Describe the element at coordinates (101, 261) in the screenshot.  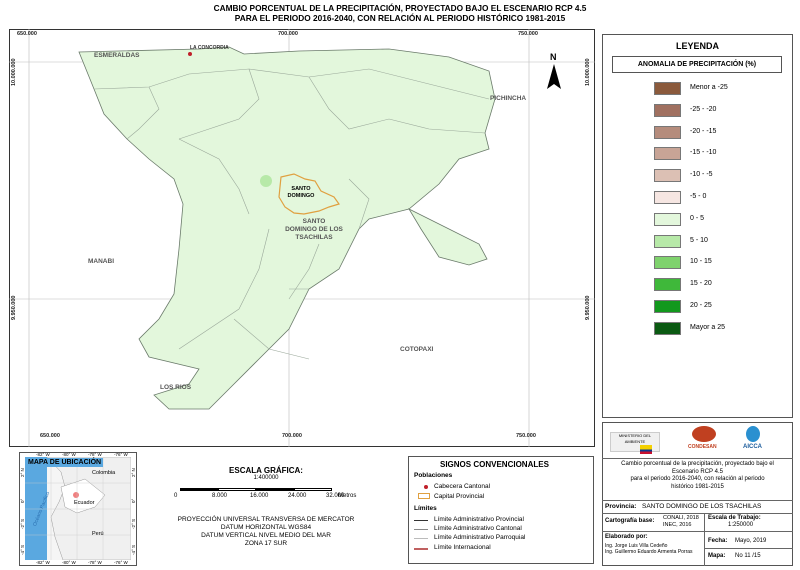
I see `label-manabi: MANABI` at that location.